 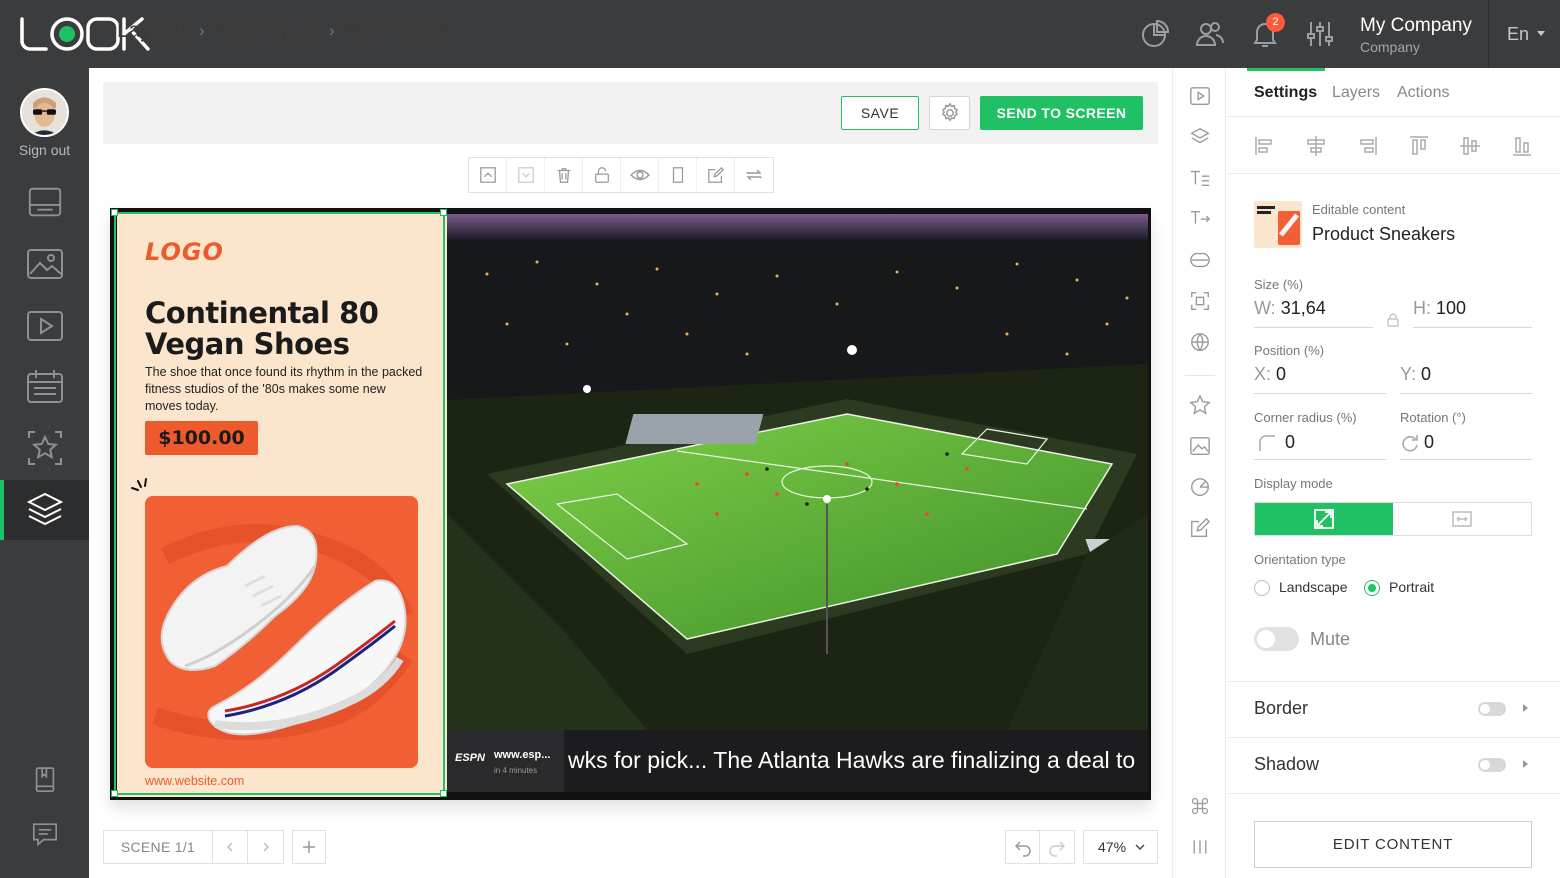 What do you see at coordinates (1462, 519) in the screenshot?
I see `display-mode-fit` at bounding box center [1462, 519].